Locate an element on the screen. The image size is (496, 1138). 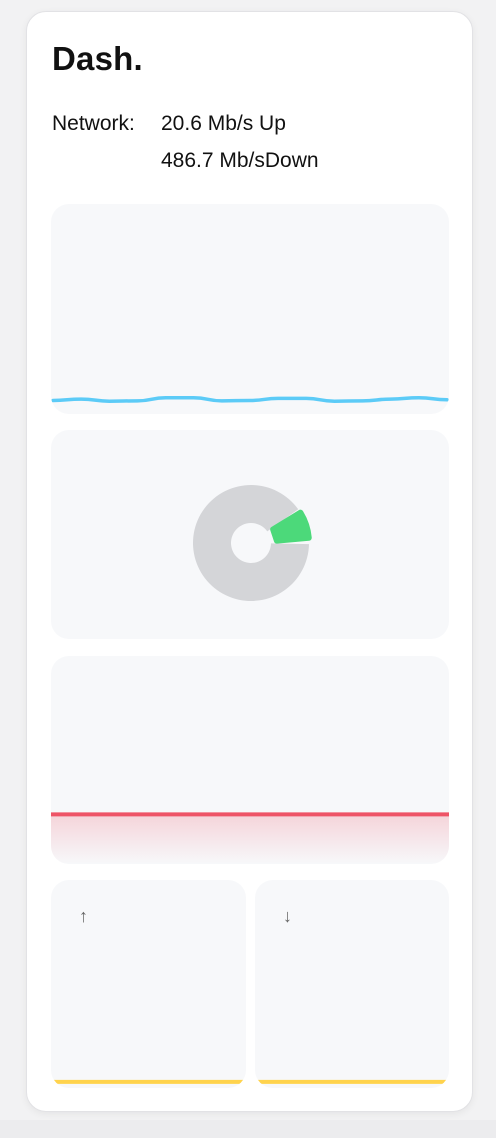
download-card: ↓ is located at coordinates (352, 984).